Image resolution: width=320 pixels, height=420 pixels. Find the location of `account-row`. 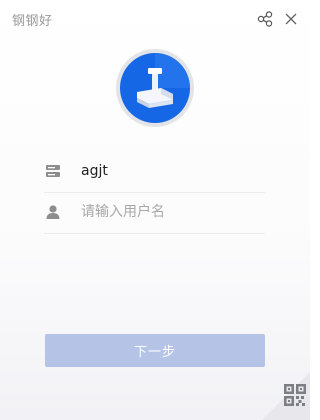

account-row is located at coordinates (154, 171).